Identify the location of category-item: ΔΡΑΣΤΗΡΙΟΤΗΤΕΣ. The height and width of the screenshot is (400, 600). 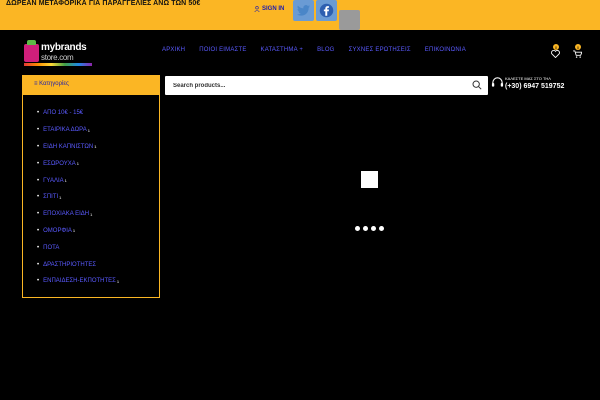
(78, 264).